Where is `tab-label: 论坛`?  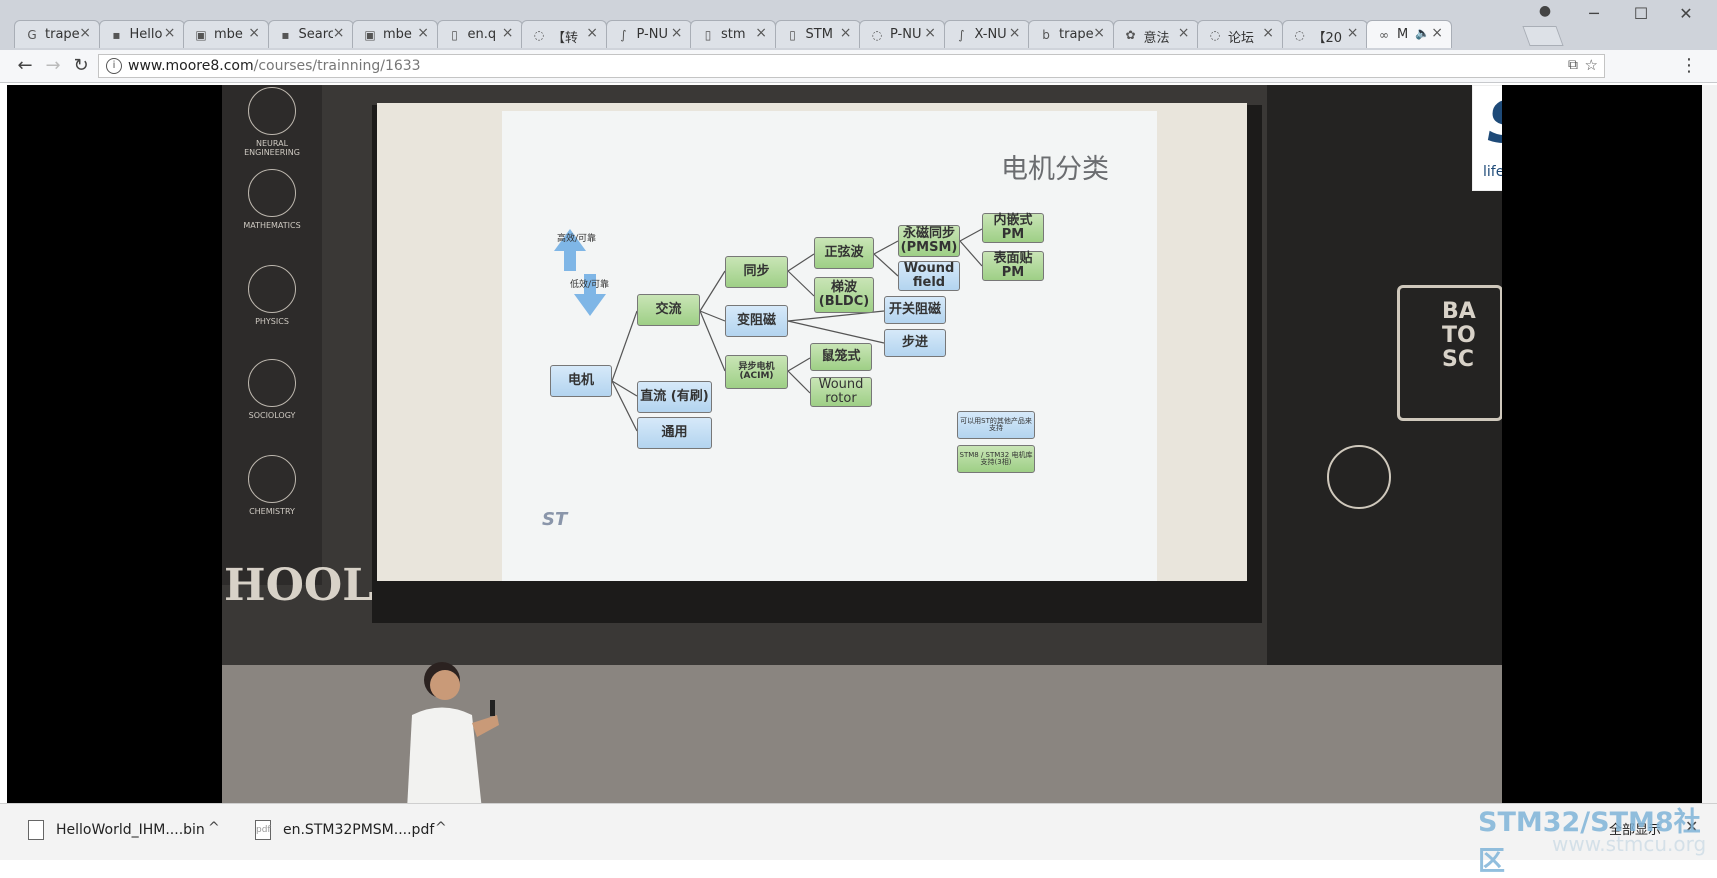
tab-label: 论坛 is located at coordinates (1241, 38).